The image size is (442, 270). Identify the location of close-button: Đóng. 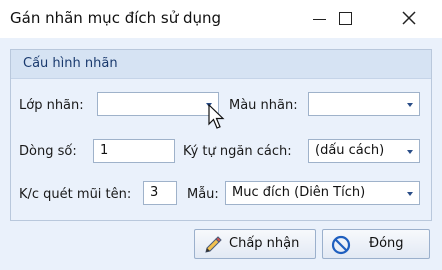
(376, 244).